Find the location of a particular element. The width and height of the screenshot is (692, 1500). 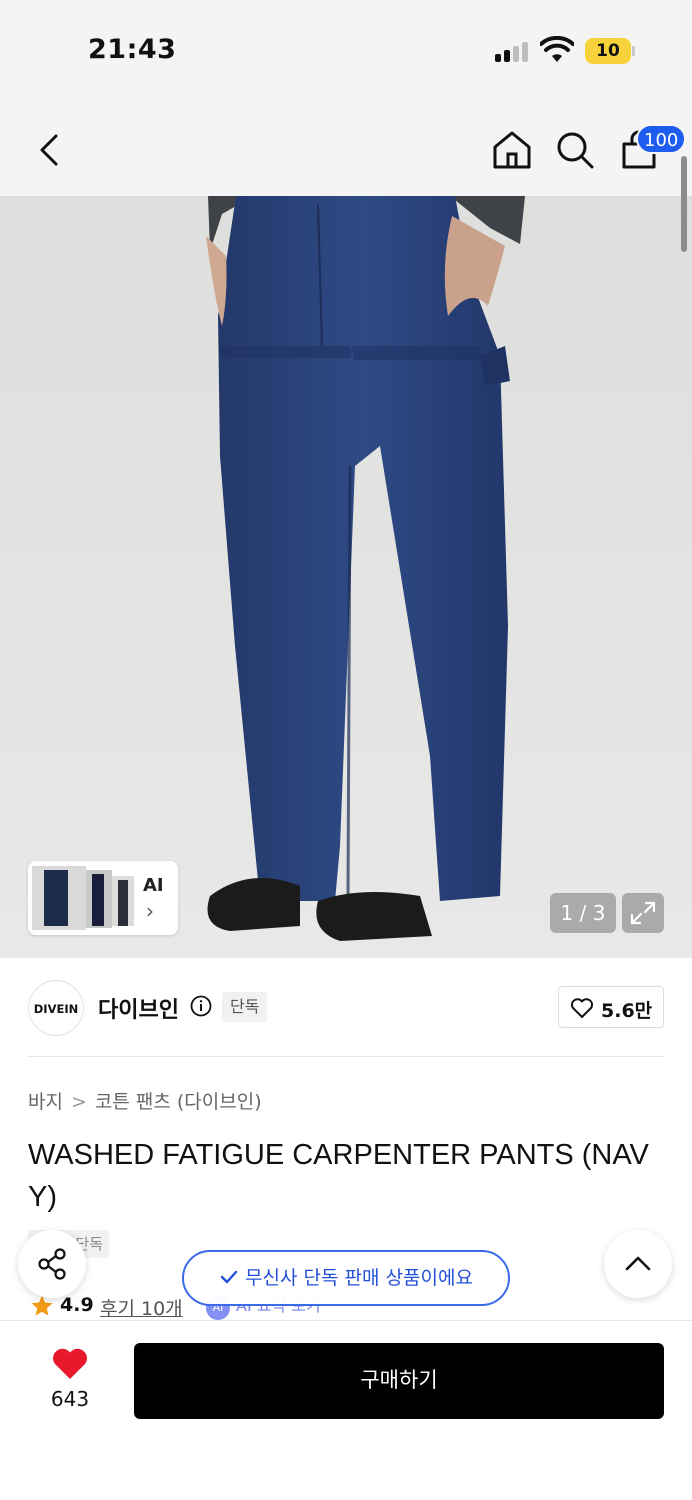

breadcrumb-category: 바지 is located at coordinates (45, 1102).